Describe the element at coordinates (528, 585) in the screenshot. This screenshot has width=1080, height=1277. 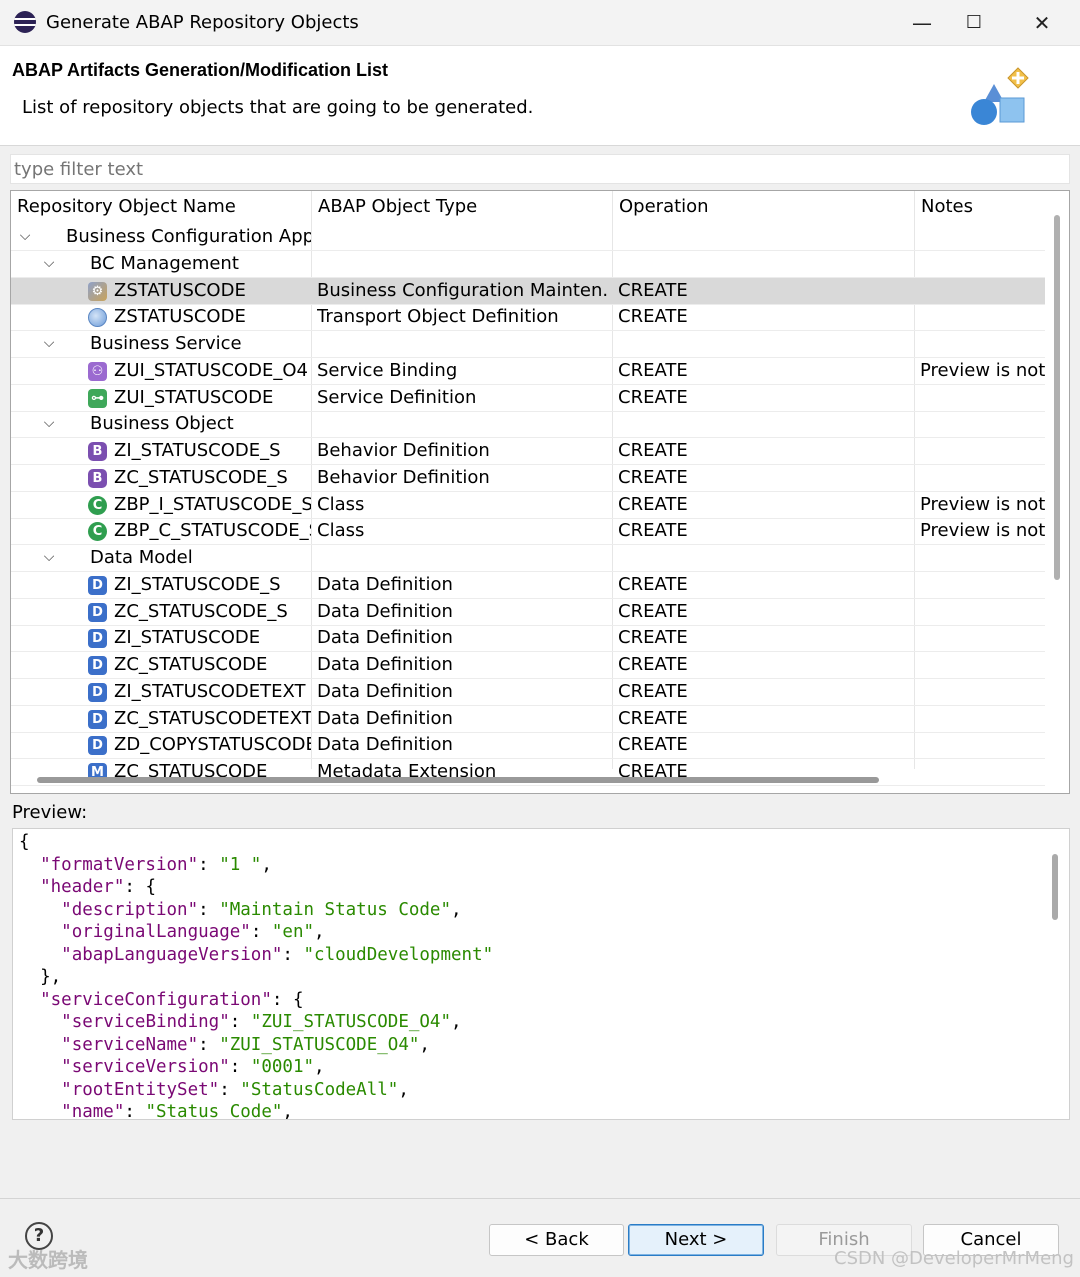
I see `tree-object-row: D ZI_STATUSCODE_S Data Definition CREATE` at that location.